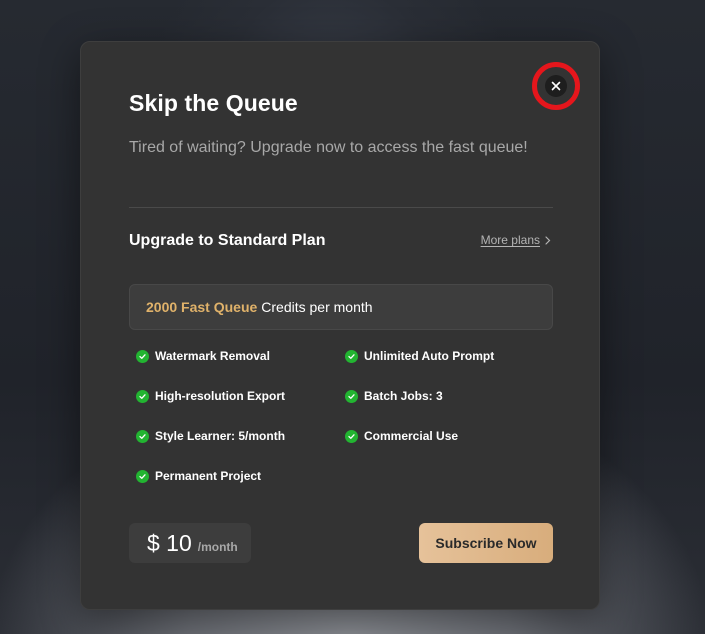 The image size is (705, 634). What do you see at coordinates (217, 547) in the screenshot?
I see `price-period: /month` at bounding box center [217, 547].